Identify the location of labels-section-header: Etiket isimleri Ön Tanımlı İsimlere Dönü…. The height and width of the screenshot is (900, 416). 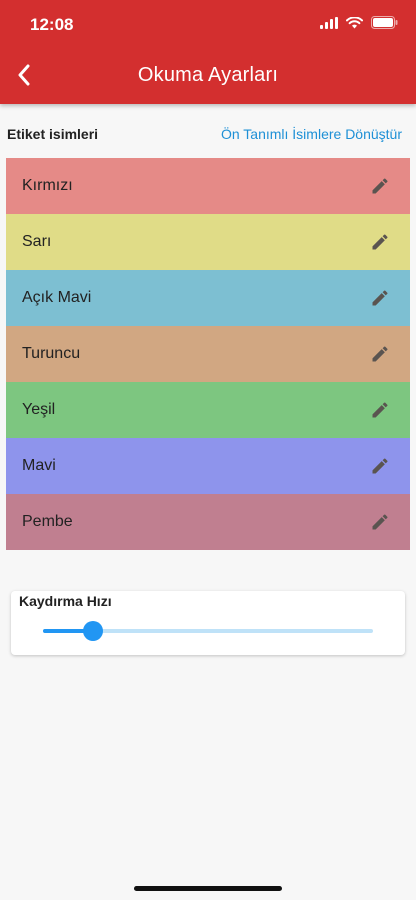
(204, 134).